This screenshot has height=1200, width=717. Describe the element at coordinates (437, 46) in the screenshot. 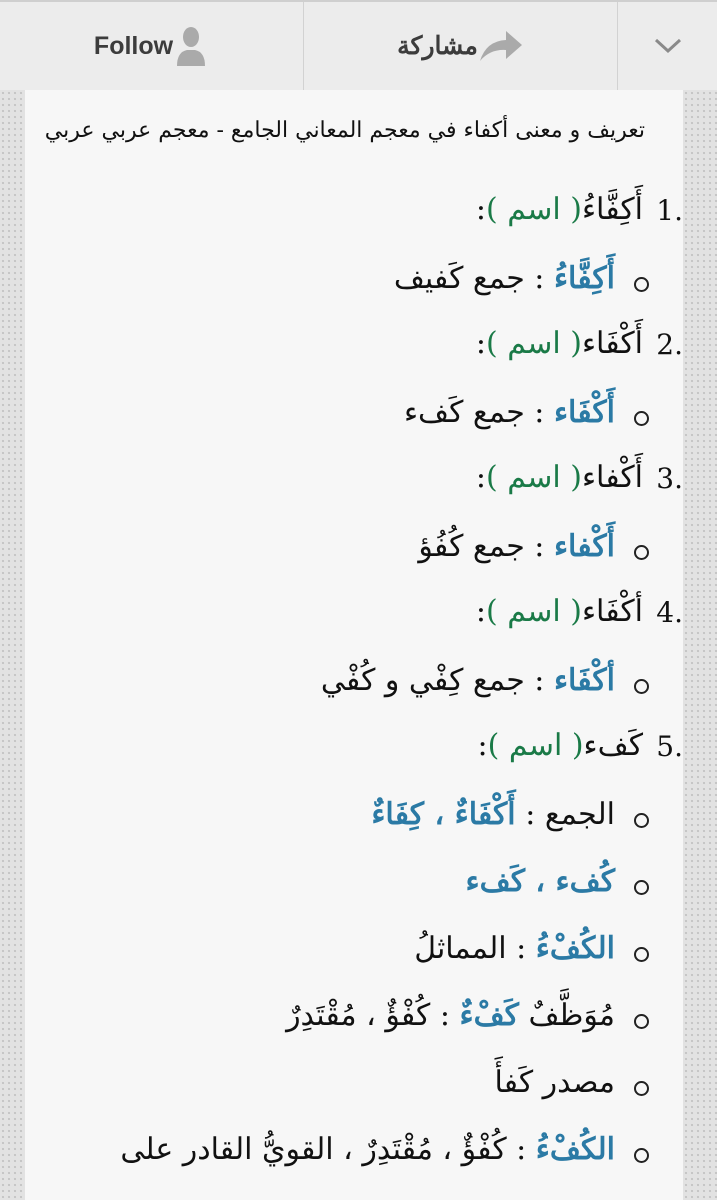

I see `share-label: مشاركة` at that location.